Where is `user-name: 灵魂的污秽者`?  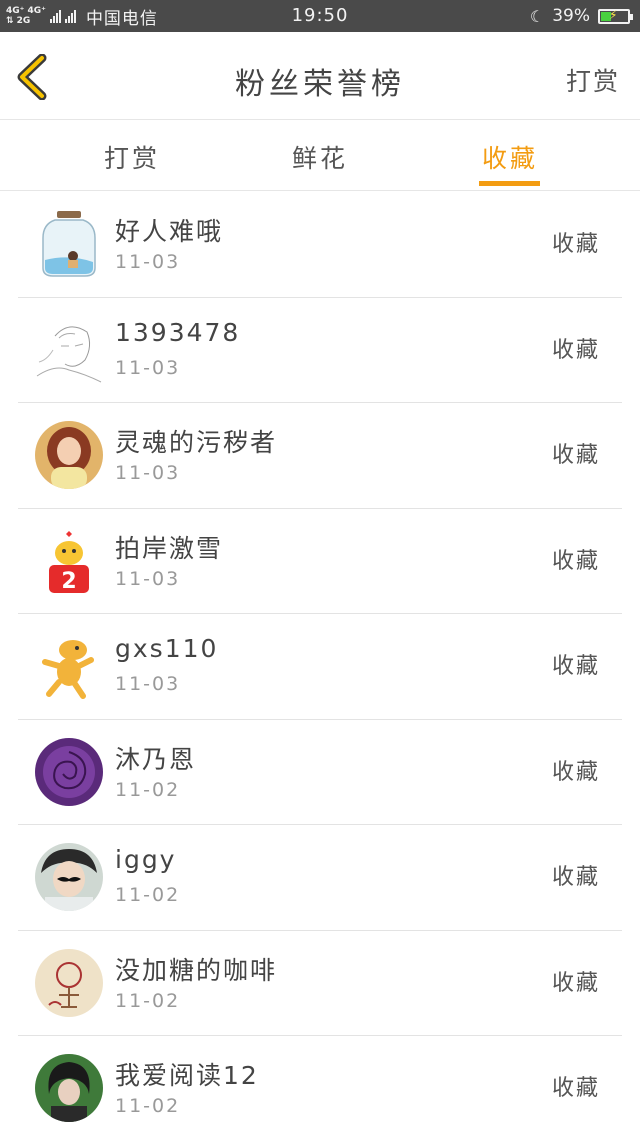 user-name: 灵魂的污秽者 is located at coordinates (196, 442).